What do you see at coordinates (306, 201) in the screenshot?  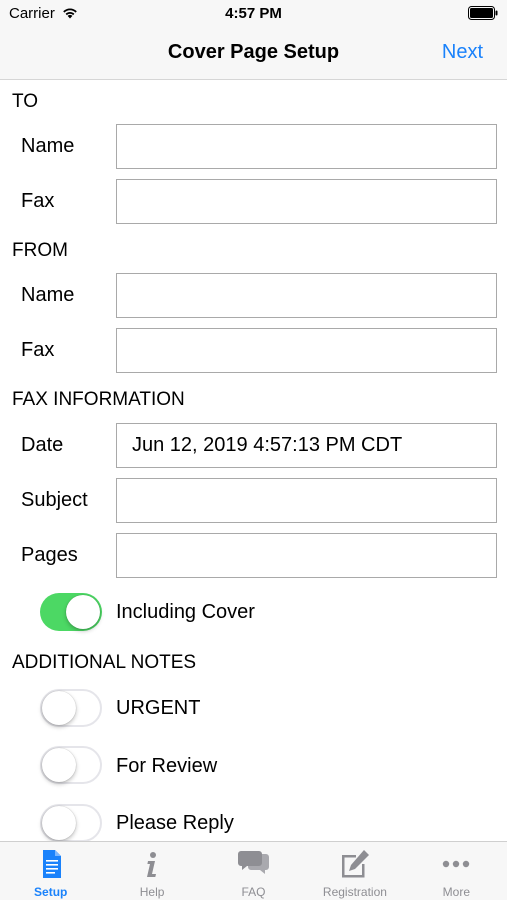 I see `to-fax-field` at bounding box center [306, 201].